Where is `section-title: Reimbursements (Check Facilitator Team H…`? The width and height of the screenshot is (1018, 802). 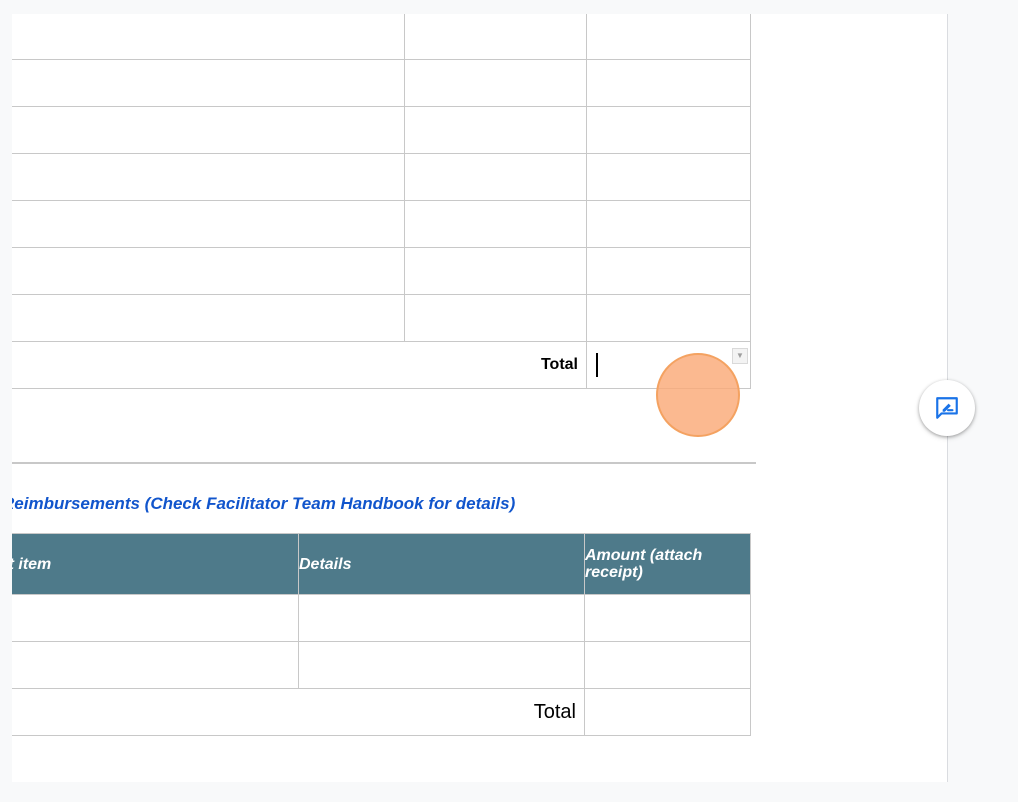 section-title: Reimbursements (Check Facilitator Team H… is located at coordinates (264, 503).